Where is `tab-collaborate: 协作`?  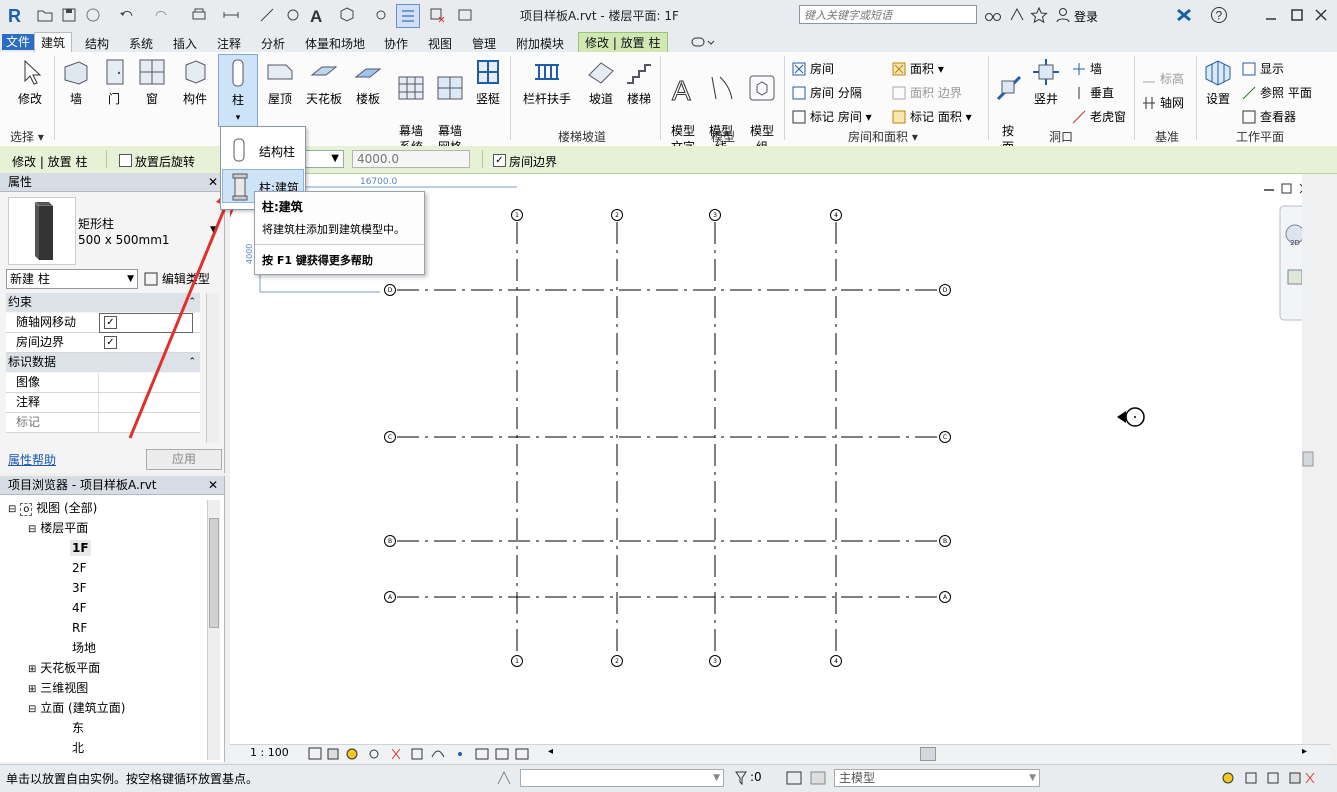
tab-collaborate: 协作 is located at coordinates (396, 43).